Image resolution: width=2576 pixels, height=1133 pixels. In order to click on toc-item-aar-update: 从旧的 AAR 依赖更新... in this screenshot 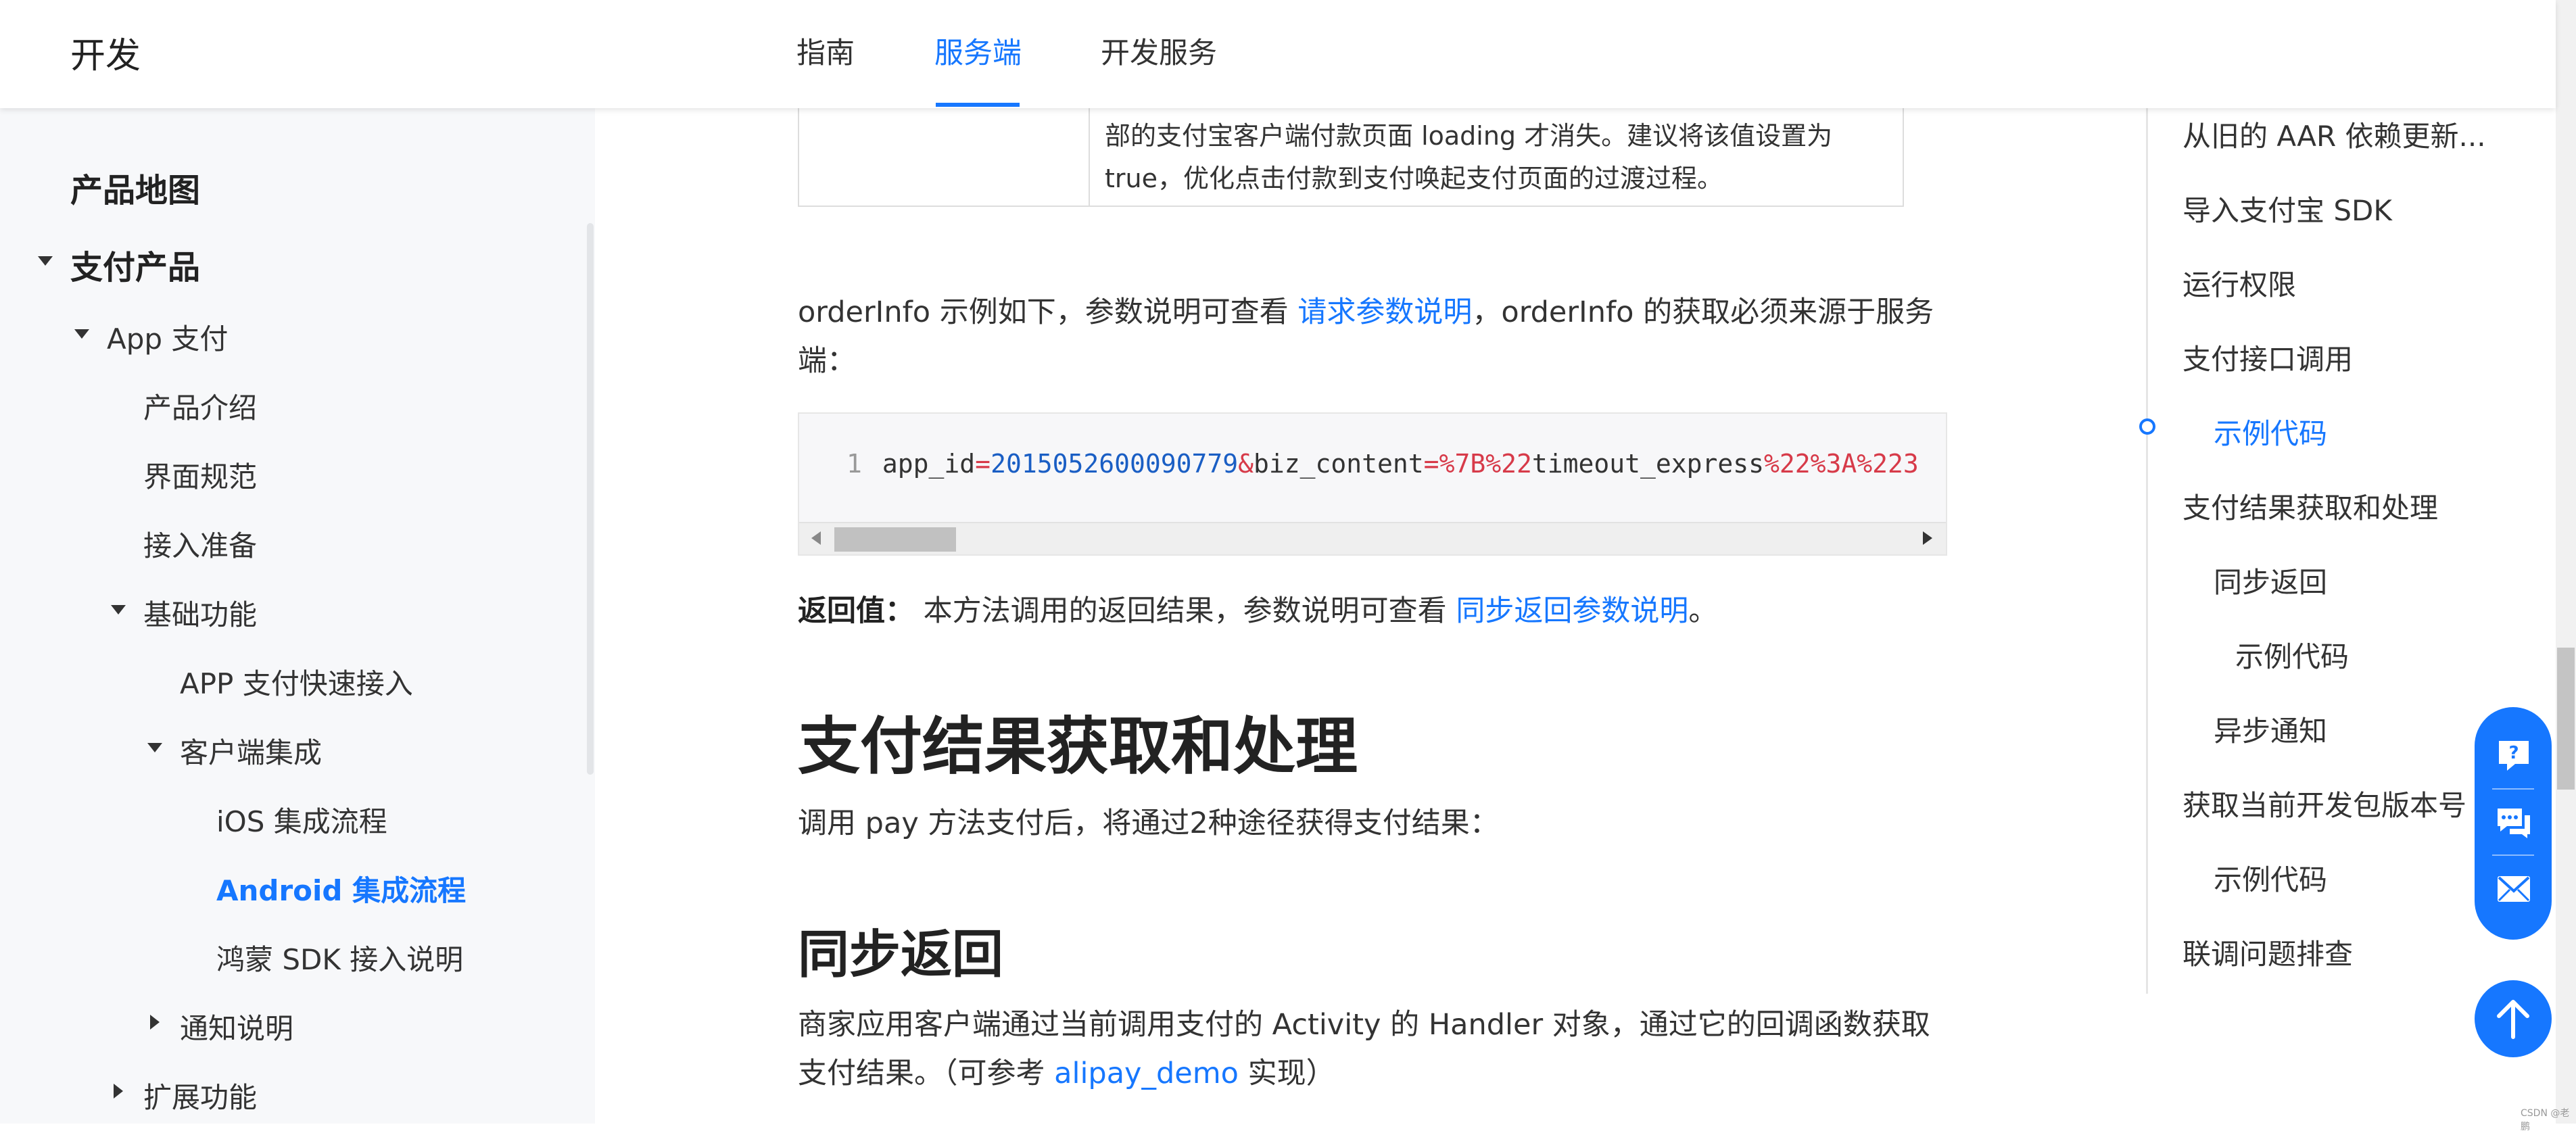, I will do `click(2334, 134)`.